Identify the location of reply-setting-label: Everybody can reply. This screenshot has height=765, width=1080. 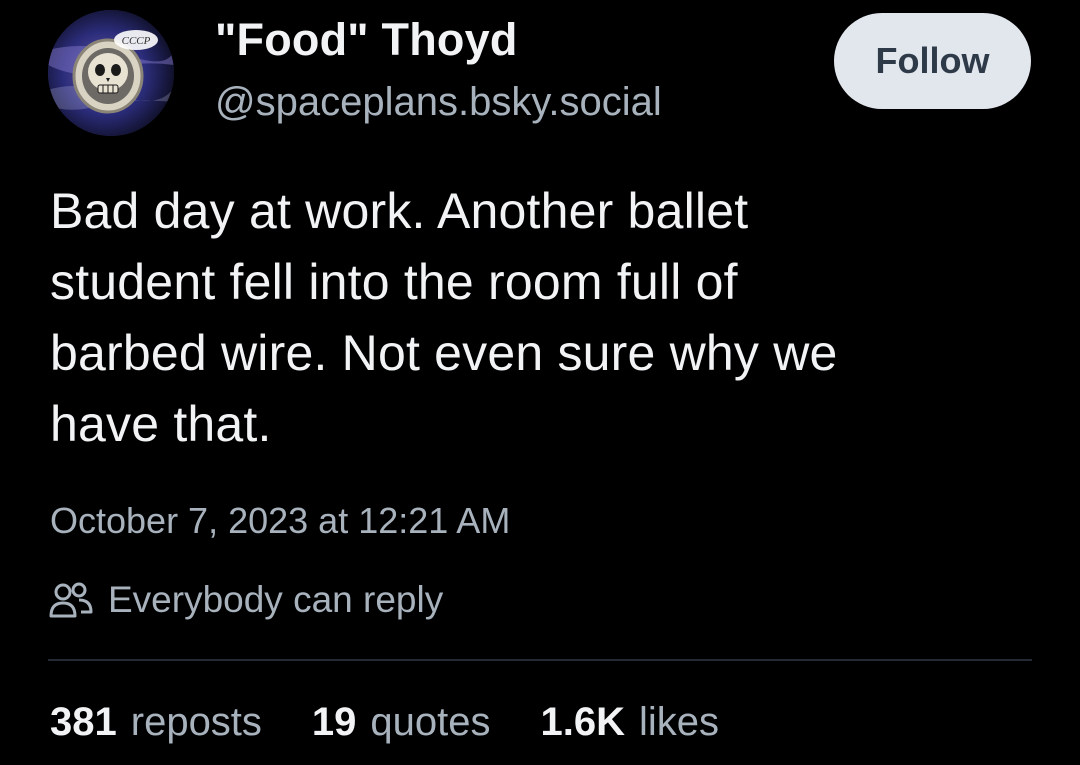
(276, 599).